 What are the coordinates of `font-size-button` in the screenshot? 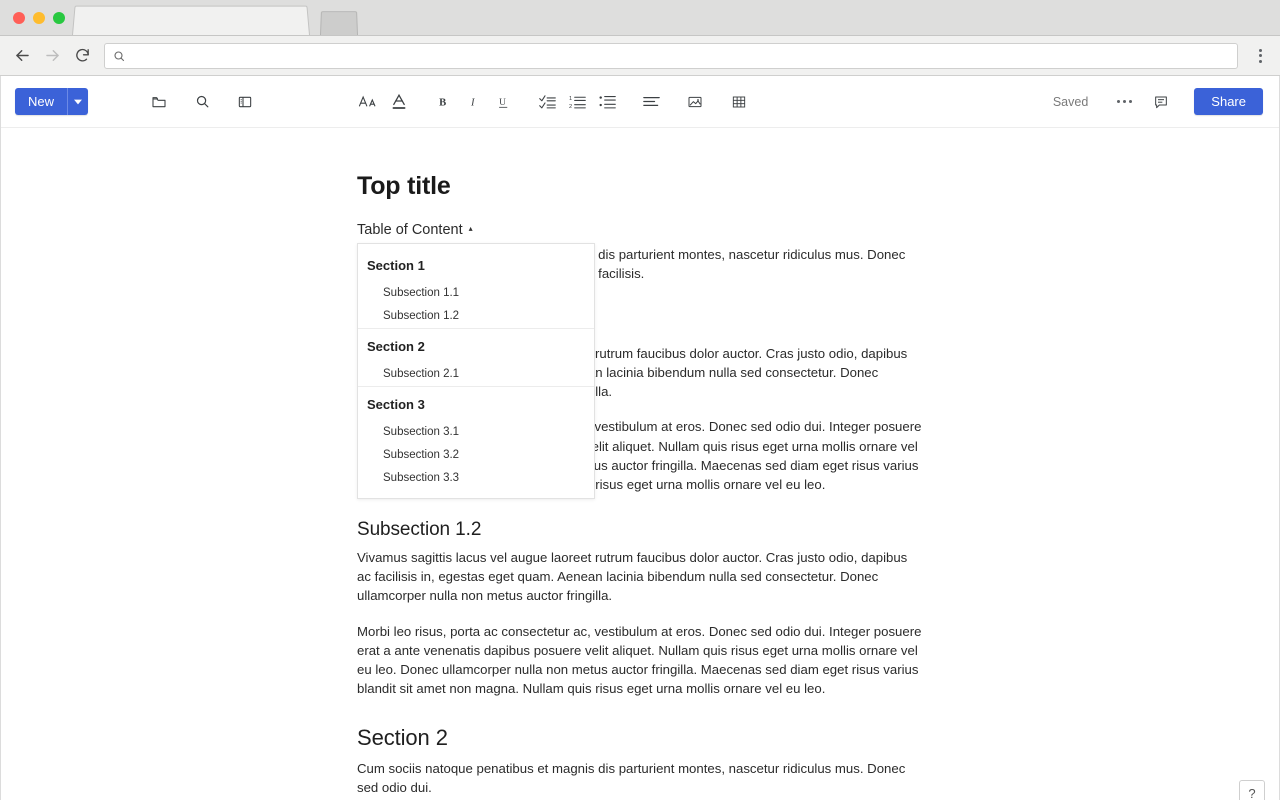 It's located at (369, 102).